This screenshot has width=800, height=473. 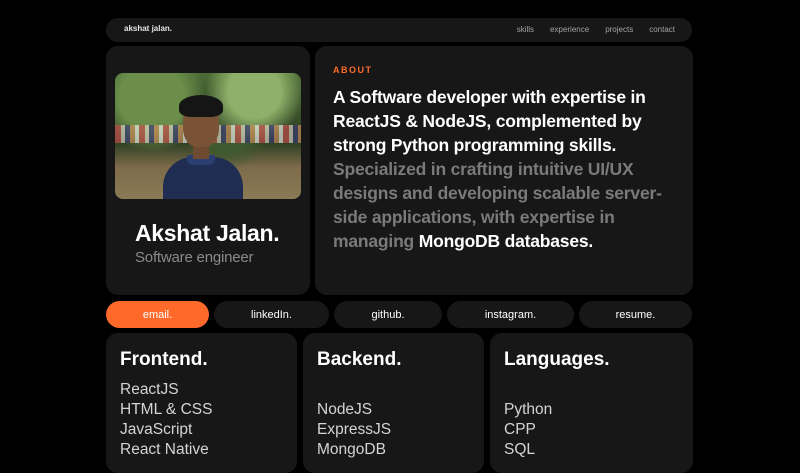 What do you see at coordinates (528, 409) in the screenshot?
I see `skill-item: Python` at bounding box center [528, 409].